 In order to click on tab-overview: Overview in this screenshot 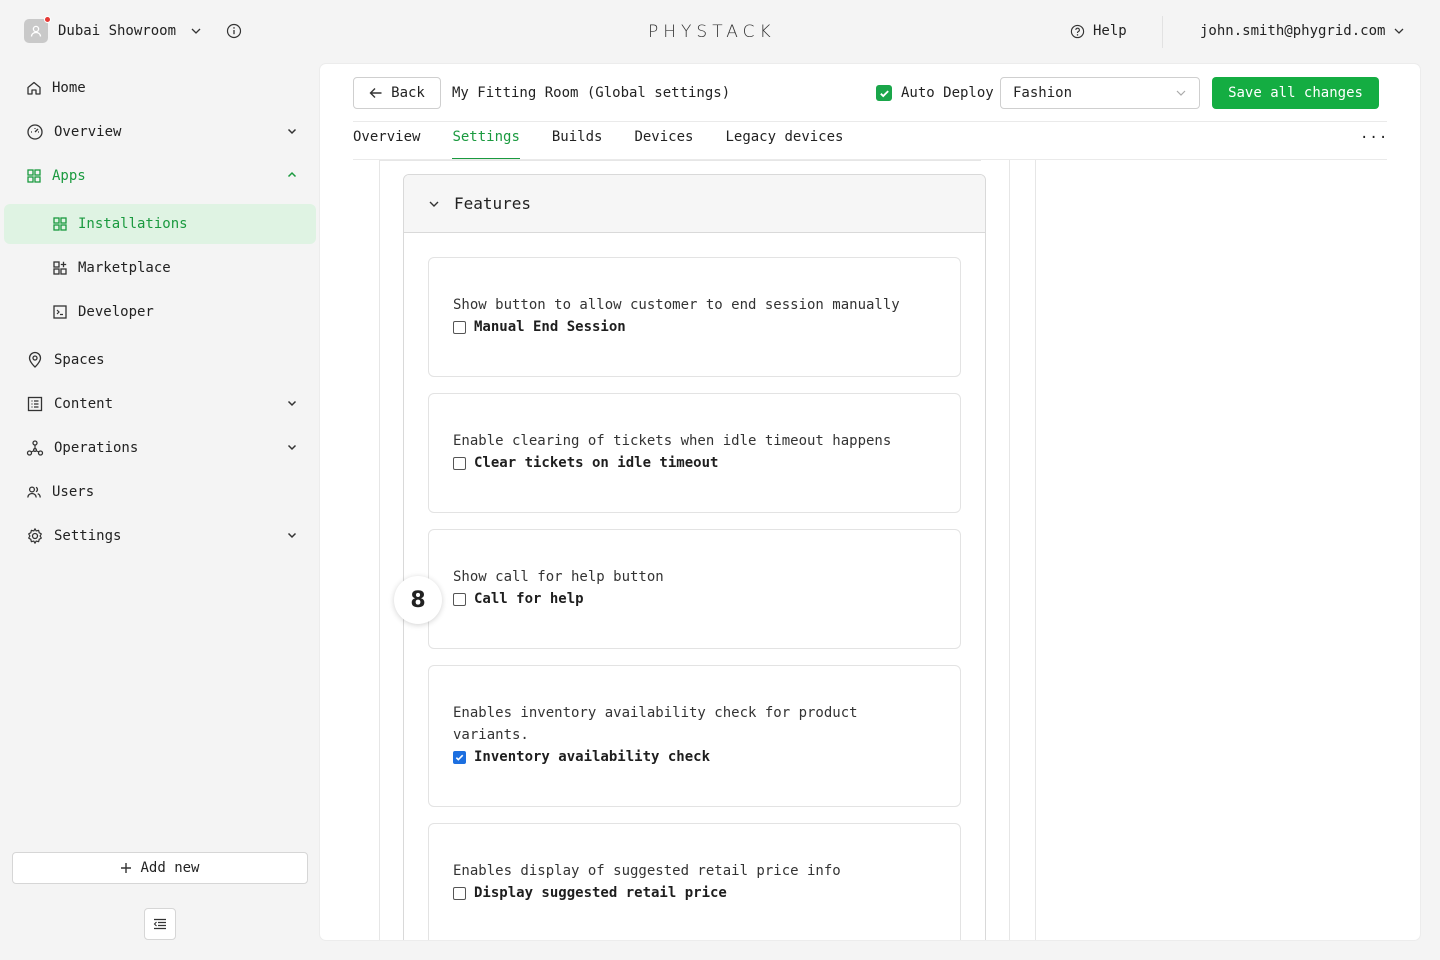, I will do `click(386, 141)`.